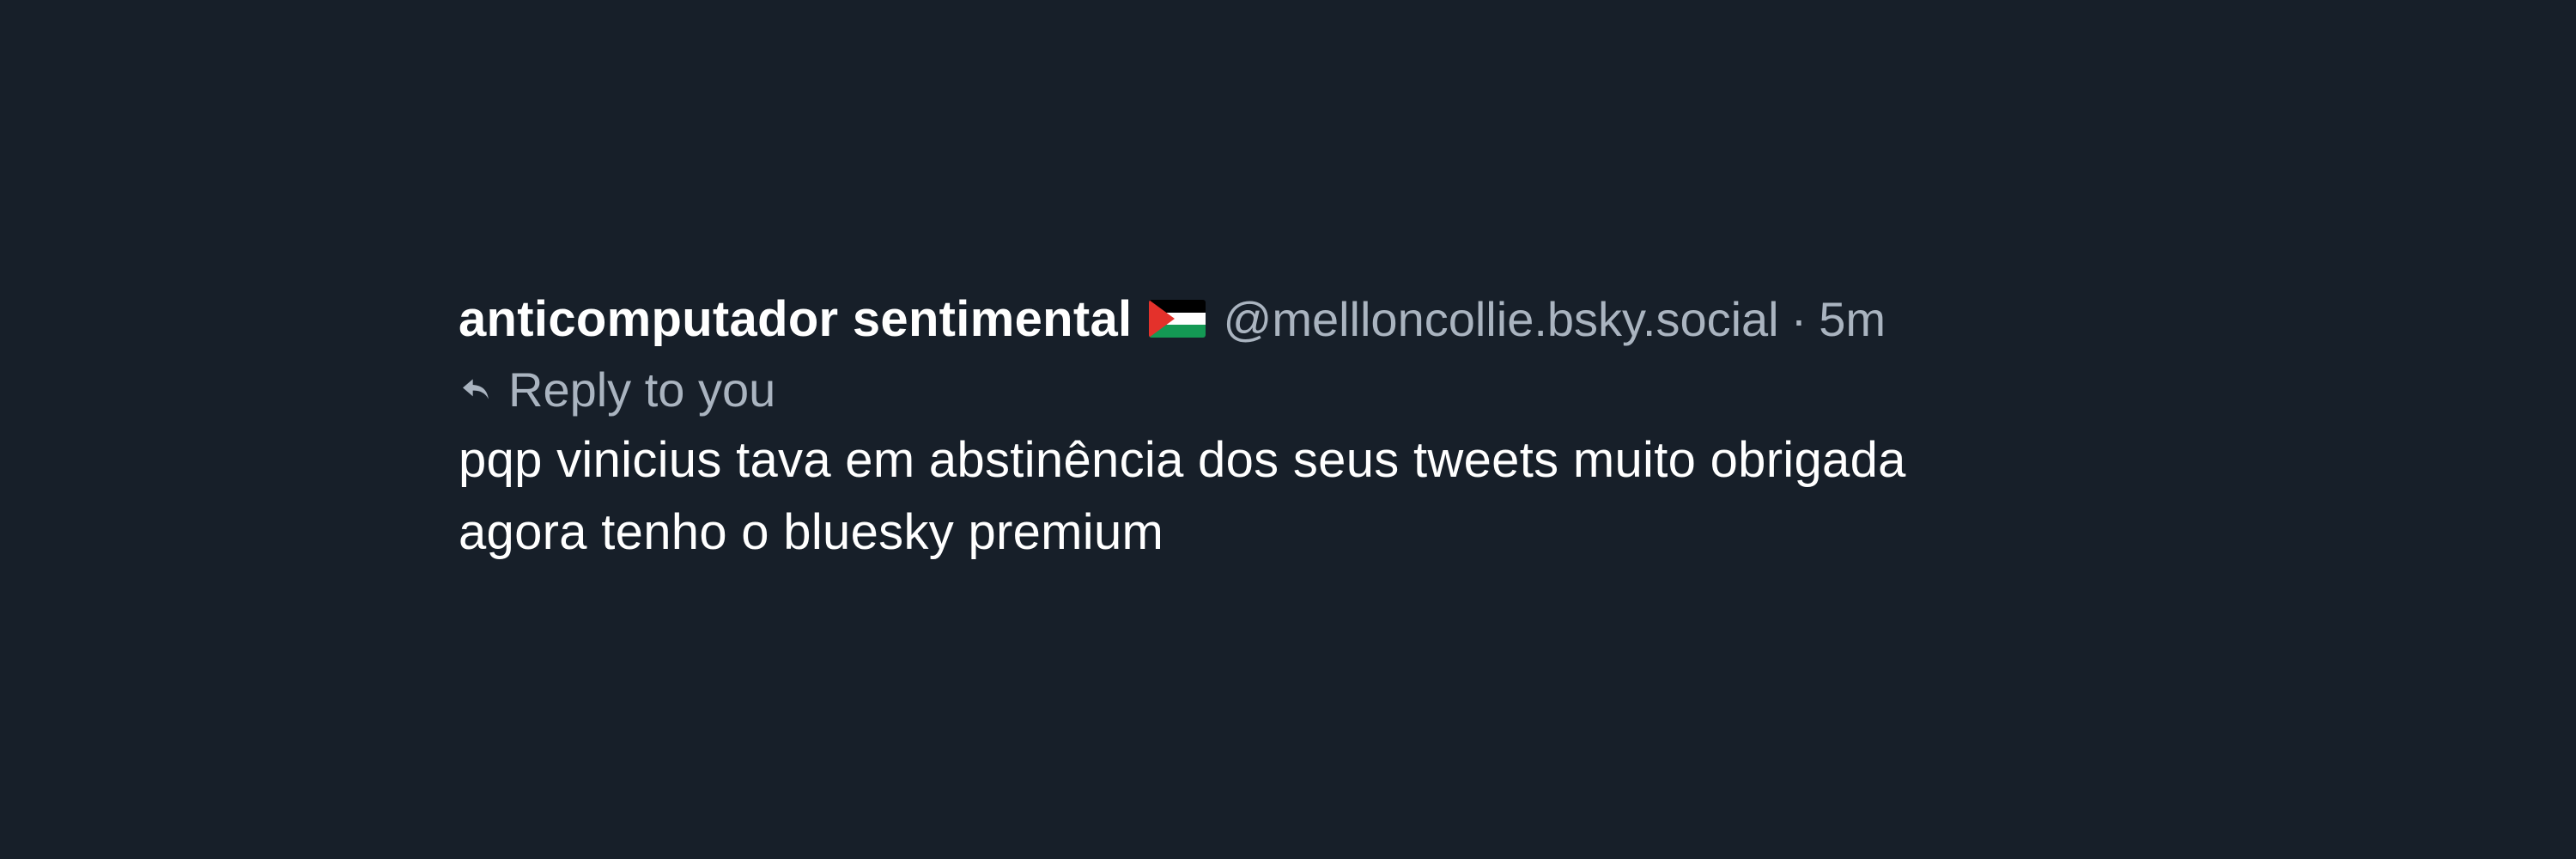  I want to click on reply-indicator: Reply to you, so click(1317, 389).